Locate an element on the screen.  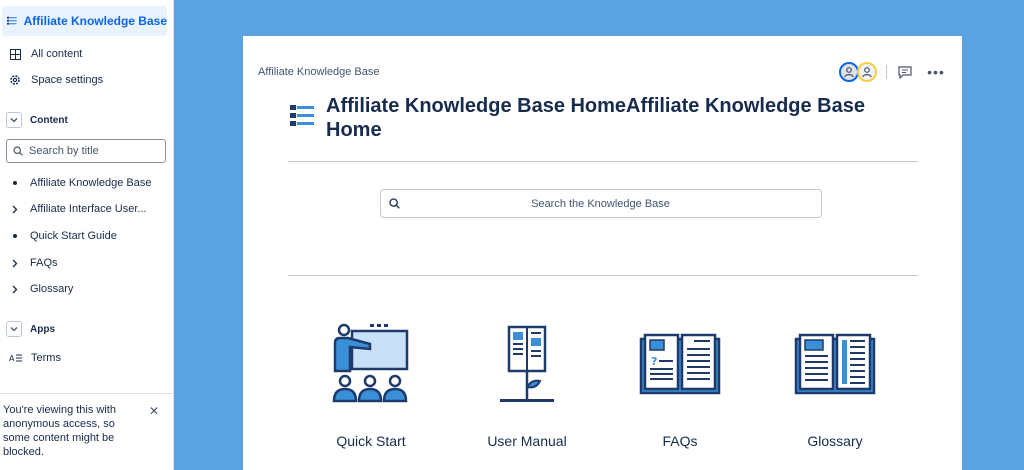
apps-section-header: Apps is located at coordinates (87, 329).